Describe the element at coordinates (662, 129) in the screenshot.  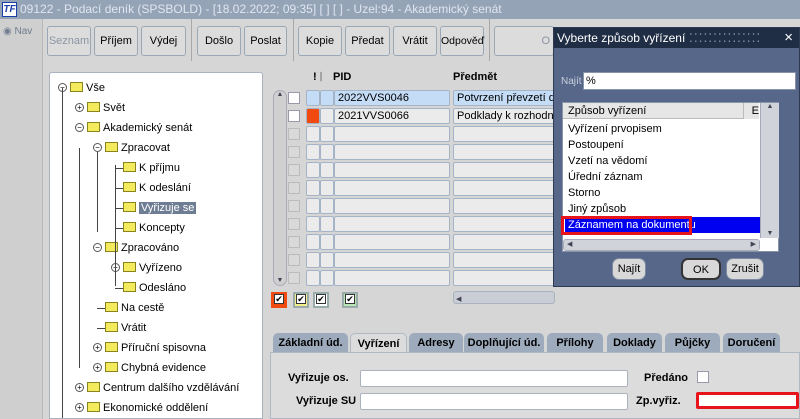
I see `option-item: Vyřízení prvopisem` at that location.